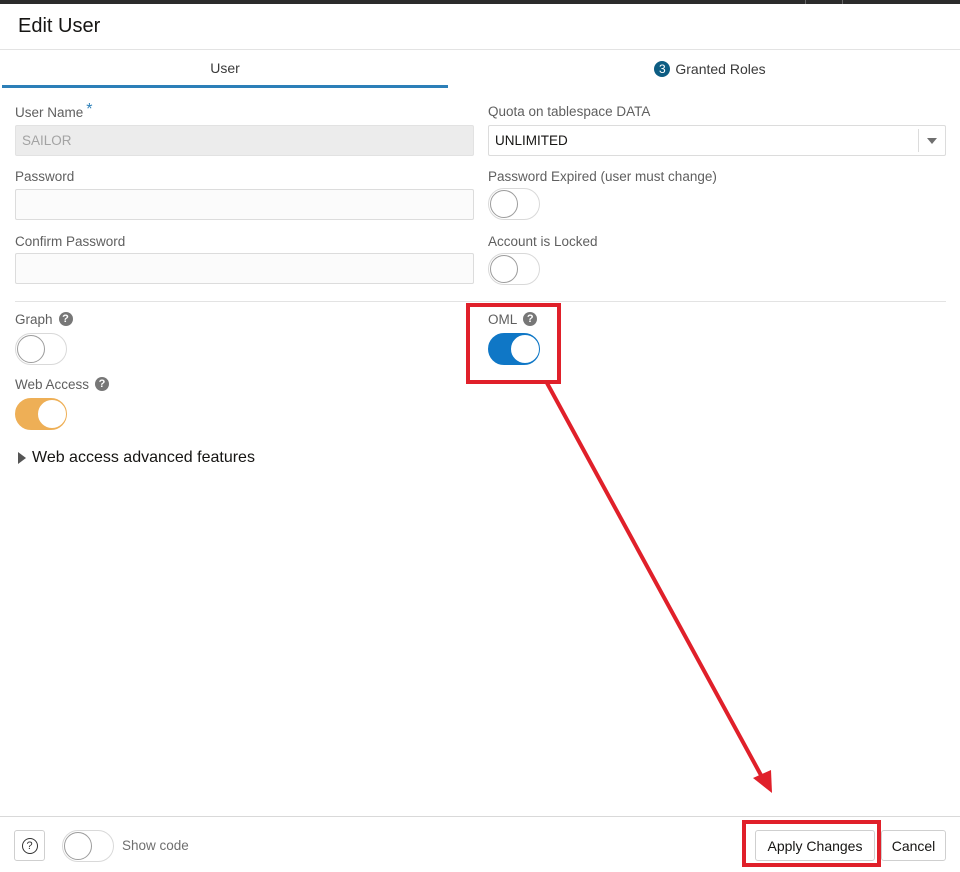 This screenshot has width=960, height=872. I want to click on section-divider, so click(480, 301).